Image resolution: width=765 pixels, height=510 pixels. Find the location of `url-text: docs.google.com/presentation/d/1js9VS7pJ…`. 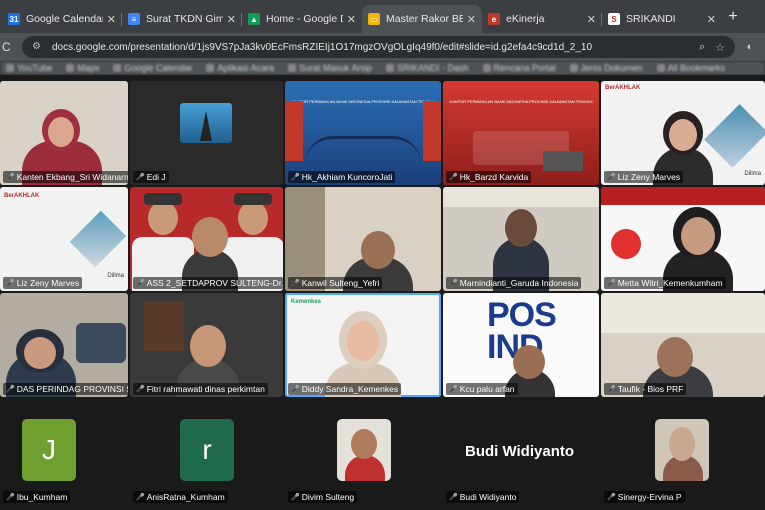

url-text: docs.google.com/presentation/d/1js9VS7pJ… is located at coordinates (370, 47).